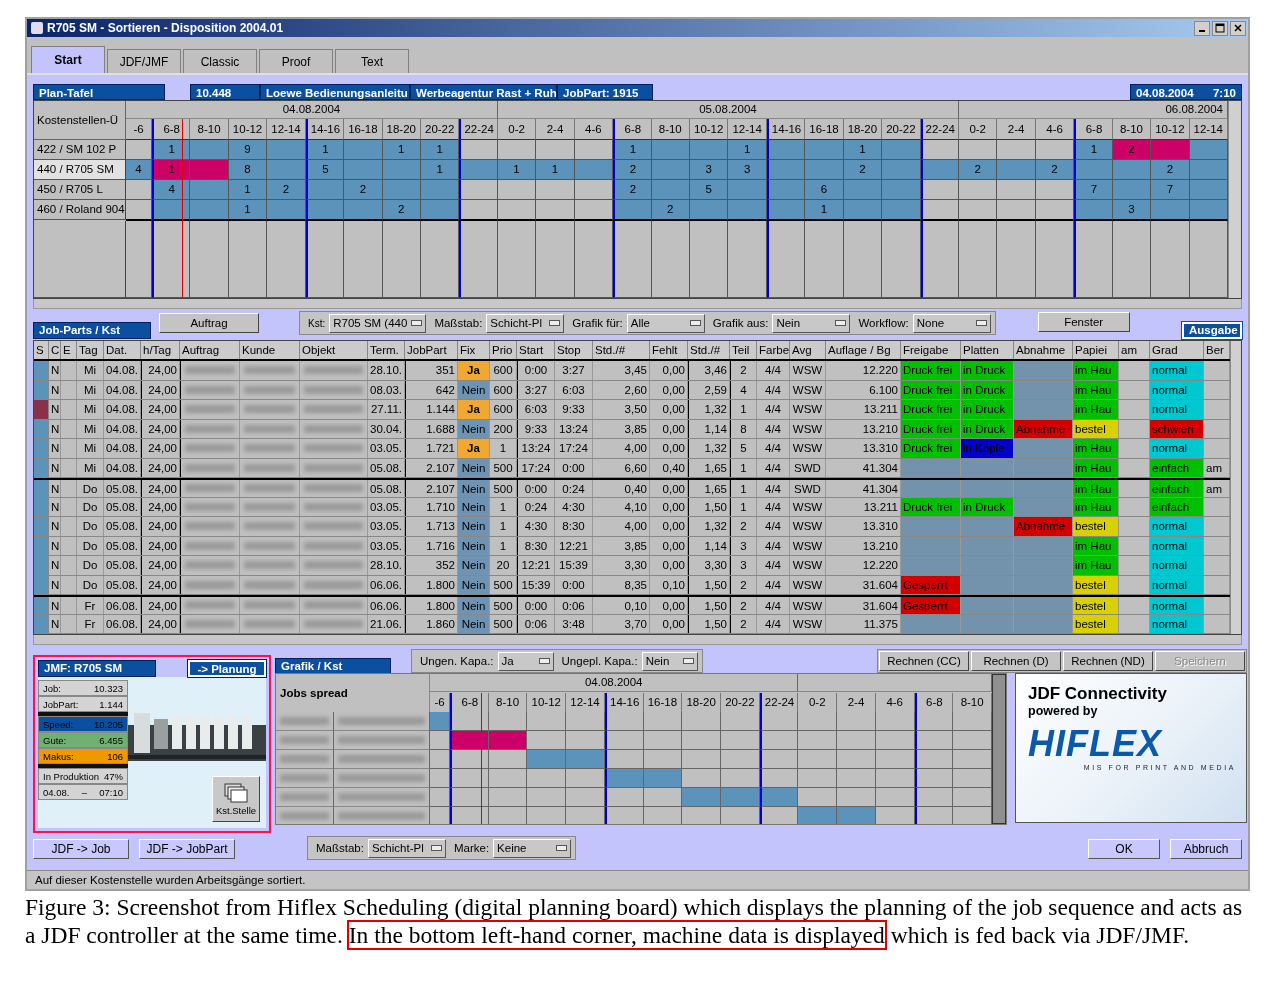 The image size is (1270, 998). Describe the element at coordinates (1124, 849) in the screenshot. I see `dialog-button: OK` at that location.